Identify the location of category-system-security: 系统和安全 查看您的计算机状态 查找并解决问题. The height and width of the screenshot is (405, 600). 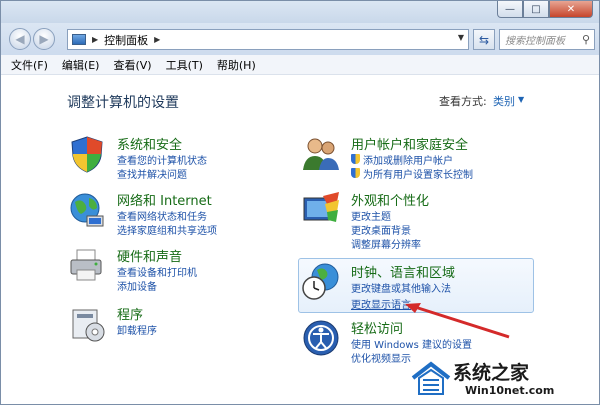
(177, 159).